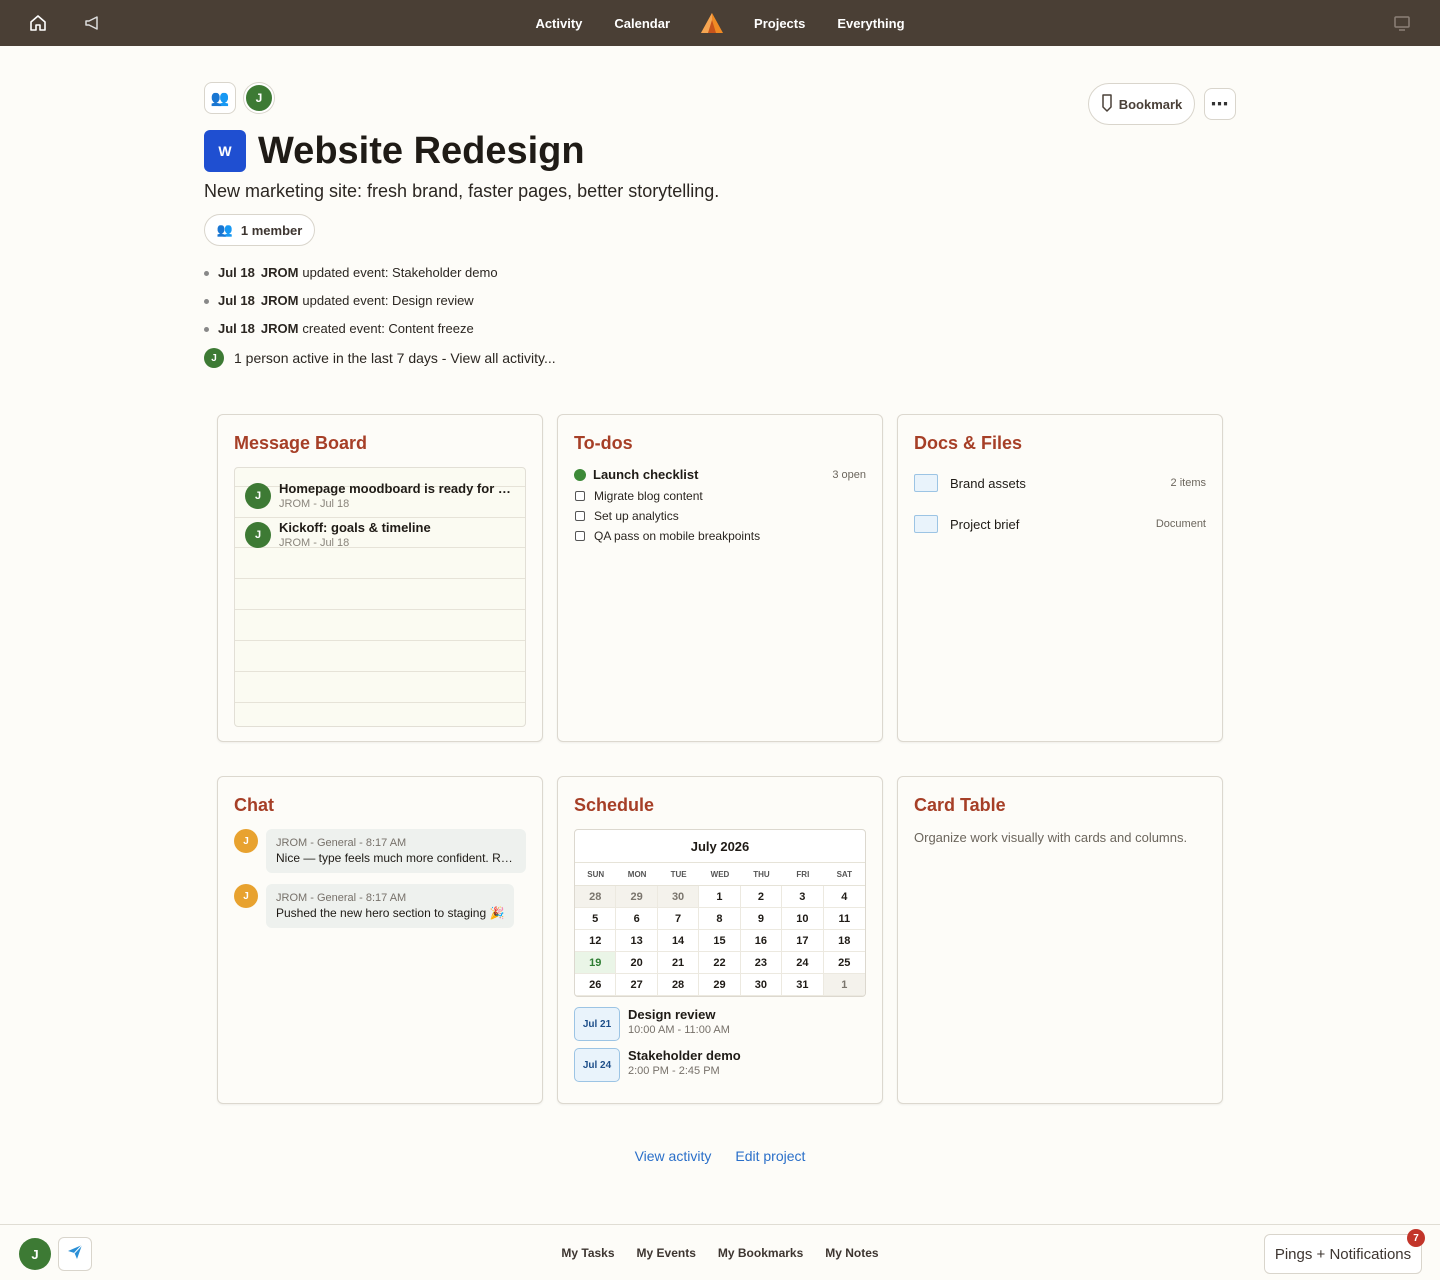 Image resolution: width=1440 pixels, height=1280 pixels. What do you see at coordinates (1150, 104) in the screenshot?
I see `bookmark-label: Bookmark` at bounding box center [1150, 104].